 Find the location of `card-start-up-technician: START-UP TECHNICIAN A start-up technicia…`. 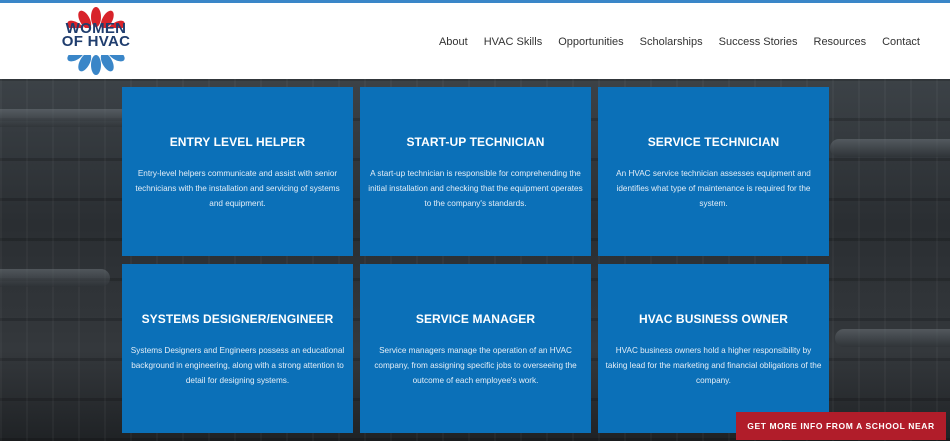

card-start-up-technician: START-UP TECHNICIAN A start-up technicia… is located at coordinates (475, 171).